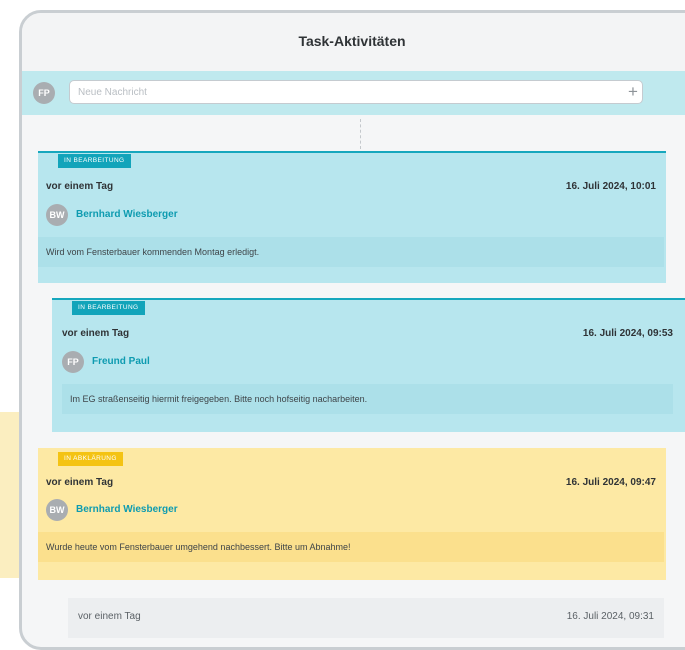 This screenshot has height=650, width=685. What do you see at coordinates (610, 616) in the screenshot?
I see `timestamp: 16. Juli 2024, 09:31` at bounding box center [610, 616].